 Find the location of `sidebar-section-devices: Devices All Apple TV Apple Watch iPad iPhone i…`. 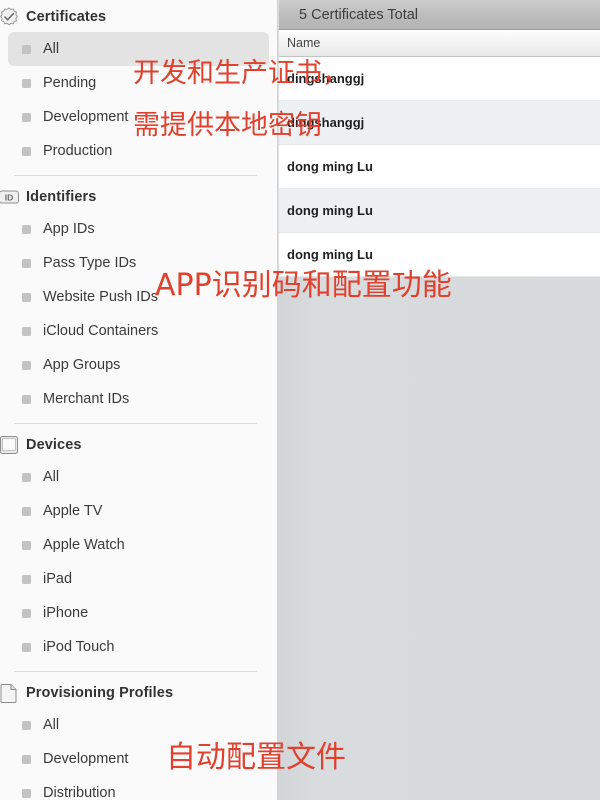

sidebar-section-devices: Devices All Apple TV Apple Watch iPad iPhone i… is located at coordinates (138, 547).